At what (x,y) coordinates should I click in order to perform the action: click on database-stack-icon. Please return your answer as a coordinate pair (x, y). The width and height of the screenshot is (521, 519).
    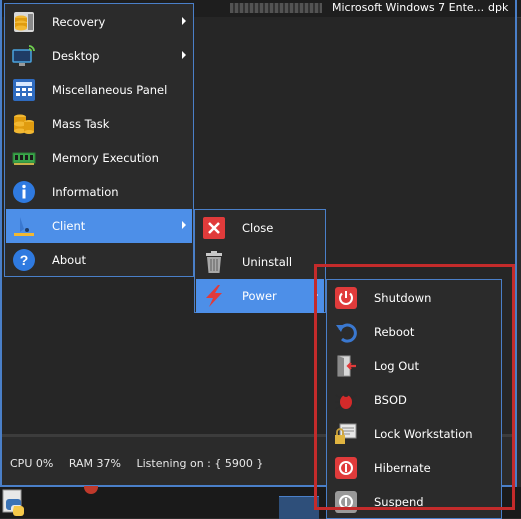
    Looking at the image, I should click on (24, 22).